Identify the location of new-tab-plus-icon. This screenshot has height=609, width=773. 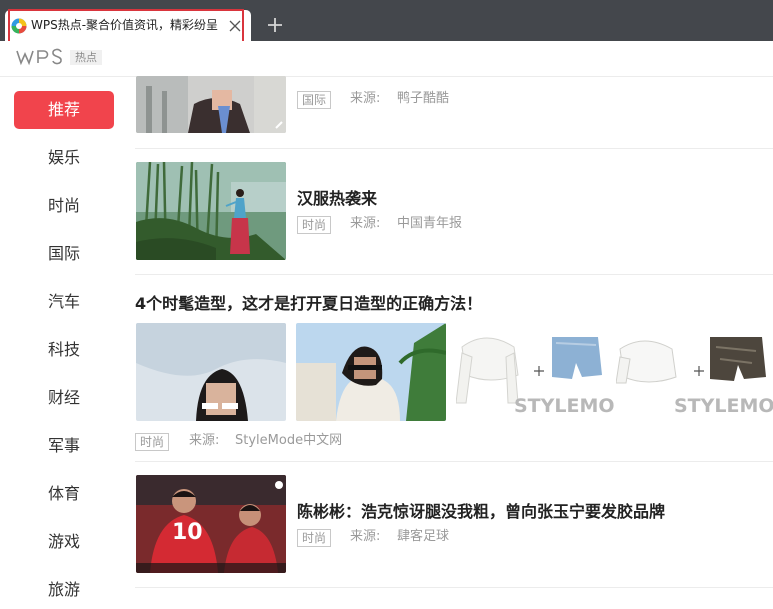
(275, 25).